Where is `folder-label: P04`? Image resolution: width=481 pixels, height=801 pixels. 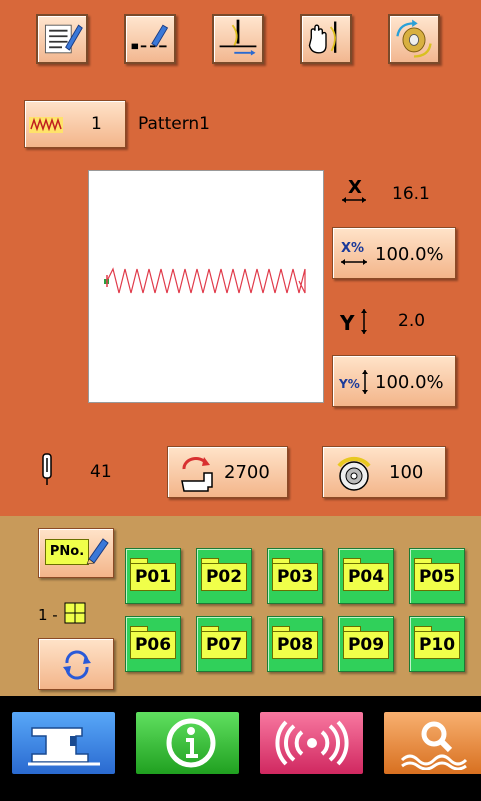
folder-label: P04 is located at coordinates (366, 577).